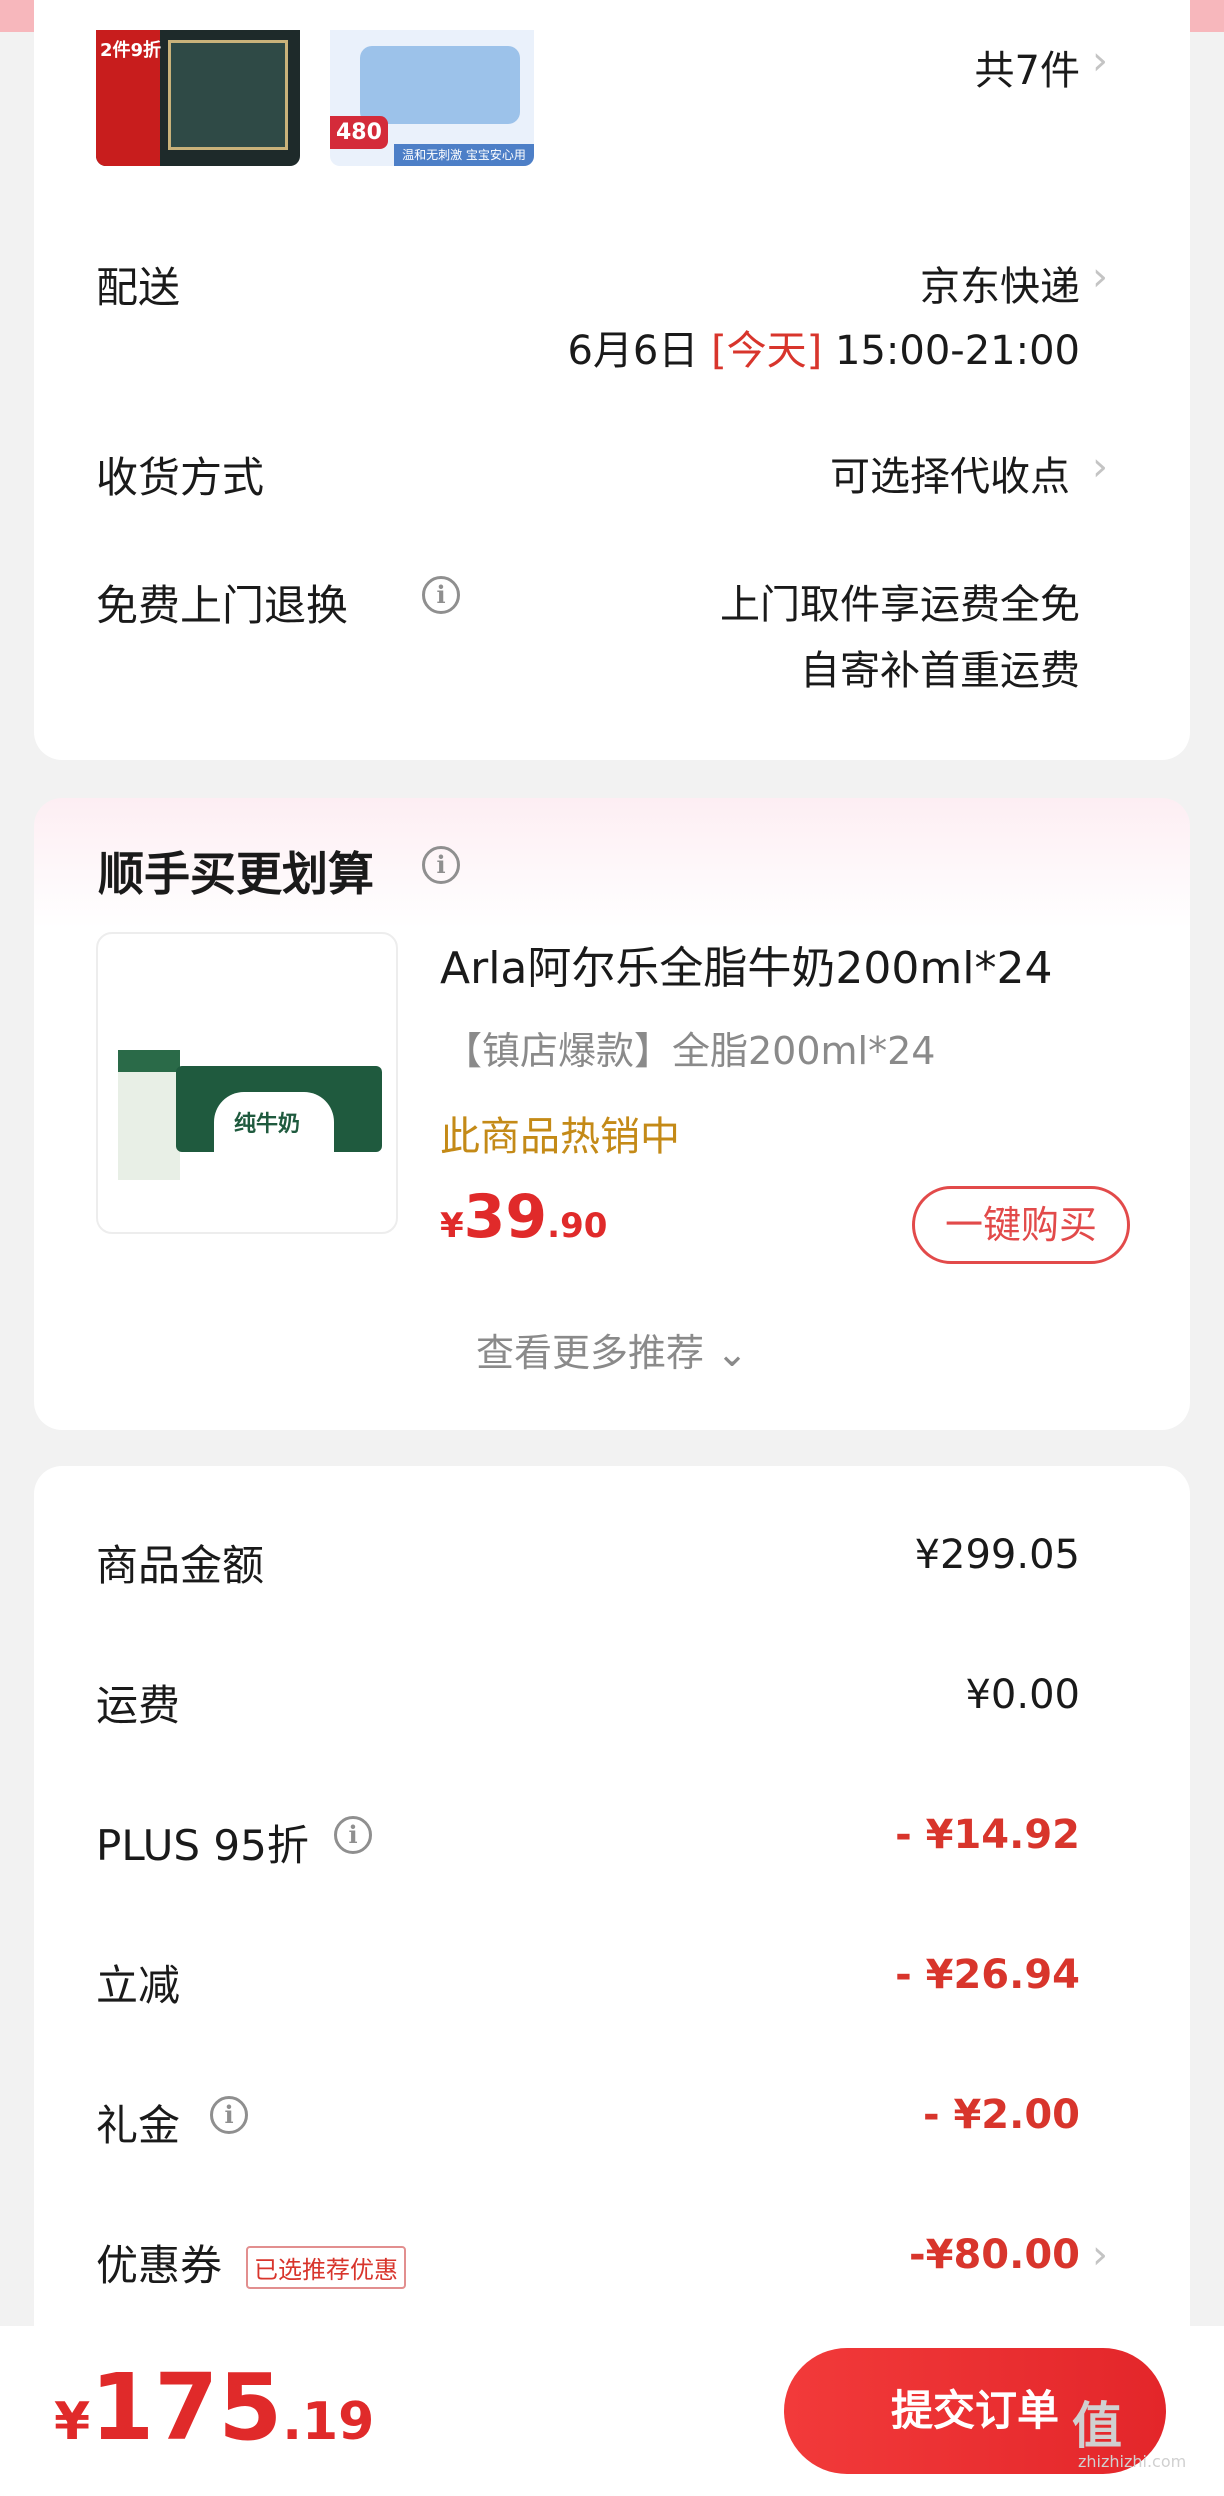  I want to click on item-count: 共7件, so click(1027, 67).